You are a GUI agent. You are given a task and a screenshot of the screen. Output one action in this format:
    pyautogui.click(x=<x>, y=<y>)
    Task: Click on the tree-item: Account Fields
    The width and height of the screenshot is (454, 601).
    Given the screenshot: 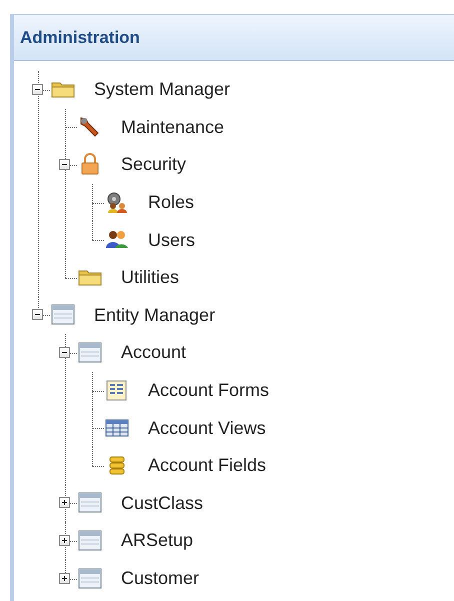 What is the action you would take?
    pyautogui.click(x=207, y=465)
    